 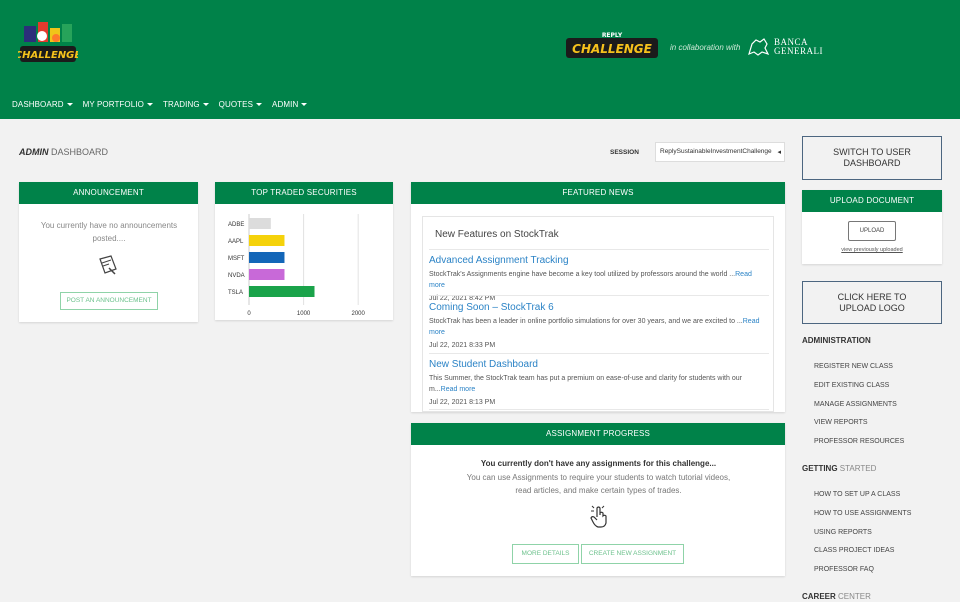 I want to click on link-professor-faq: PROFESSOR FAQ, so click(x=844, y=569).